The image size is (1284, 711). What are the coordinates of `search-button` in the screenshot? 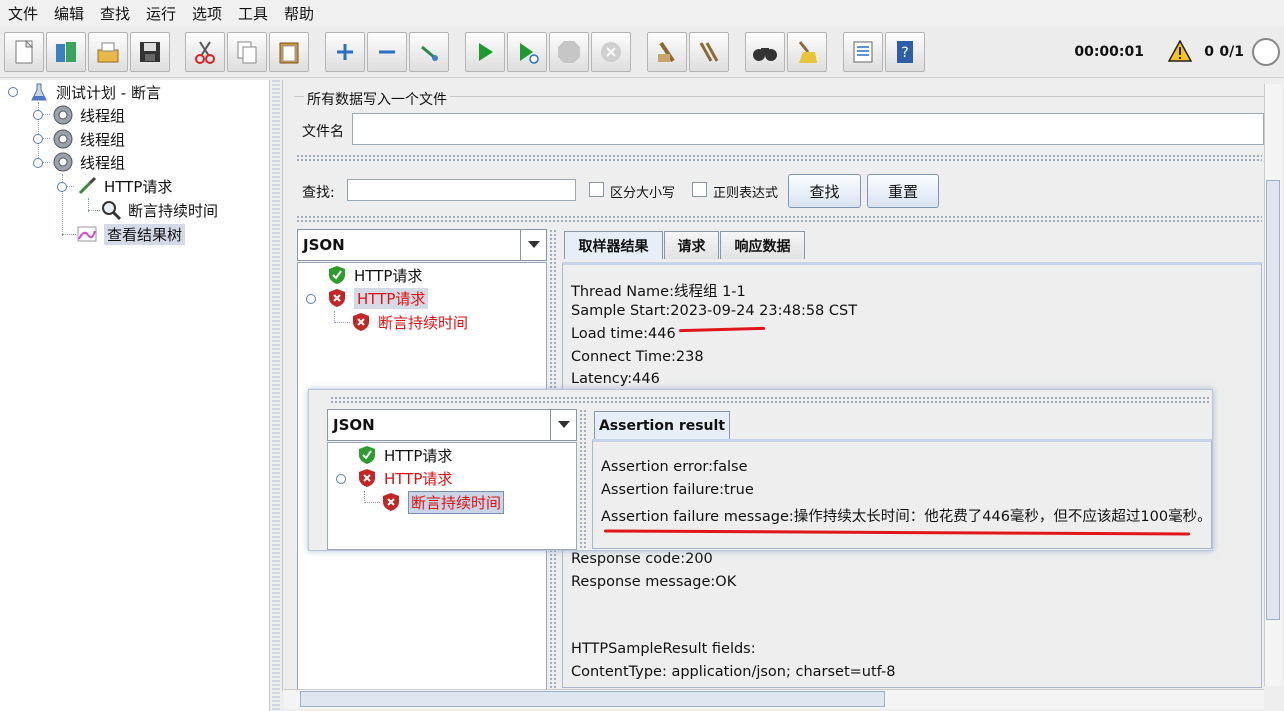 It's located at (765, 52).